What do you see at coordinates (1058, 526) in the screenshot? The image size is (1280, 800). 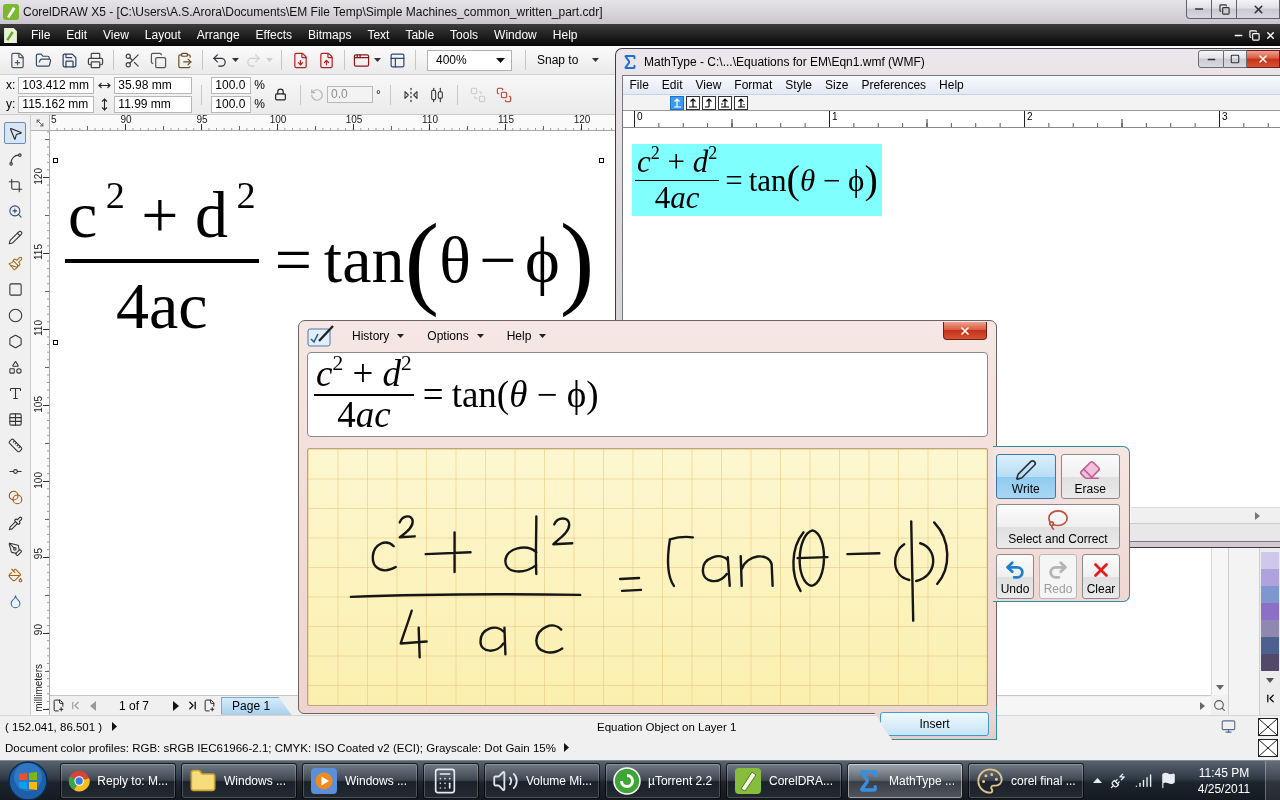 I see `select-button: Select and Correct` at bounding box center [1058, 526].